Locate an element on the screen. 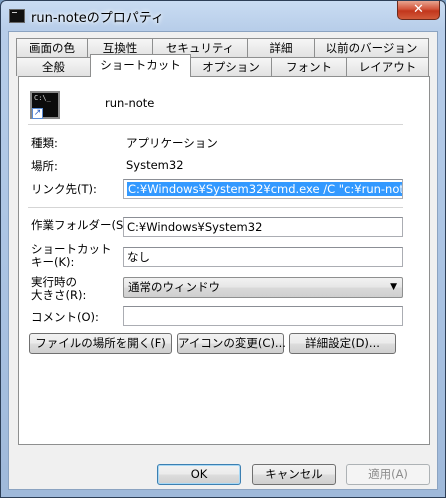 This screenshot has width=446, height=498. workdir-input: C:¥Windows¥System32 is located at coordinates (263, 227).